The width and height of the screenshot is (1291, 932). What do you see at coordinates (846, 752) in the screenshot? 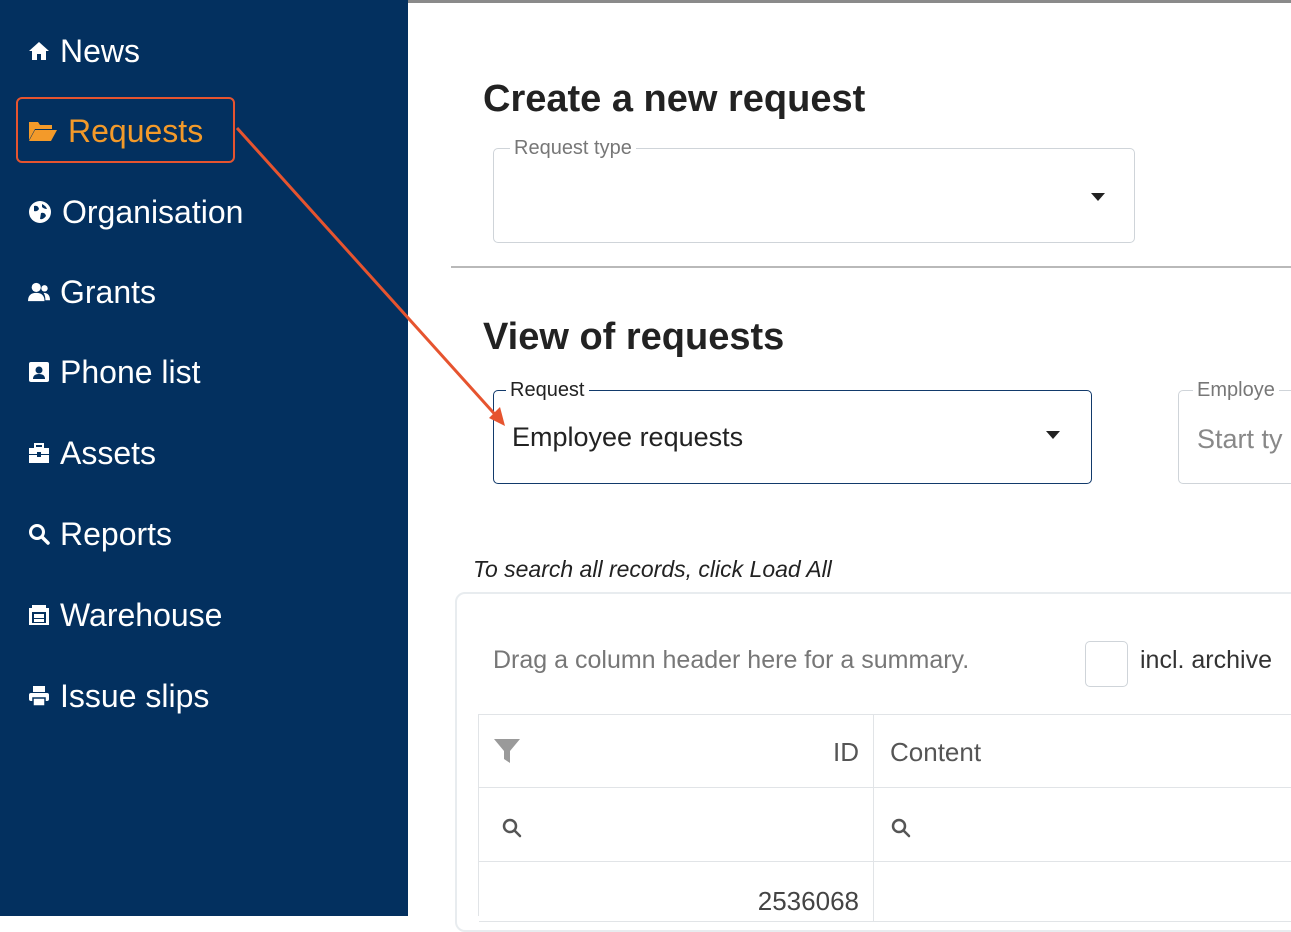
I see `column-header-label: ID` at bounding box center [846, 752].